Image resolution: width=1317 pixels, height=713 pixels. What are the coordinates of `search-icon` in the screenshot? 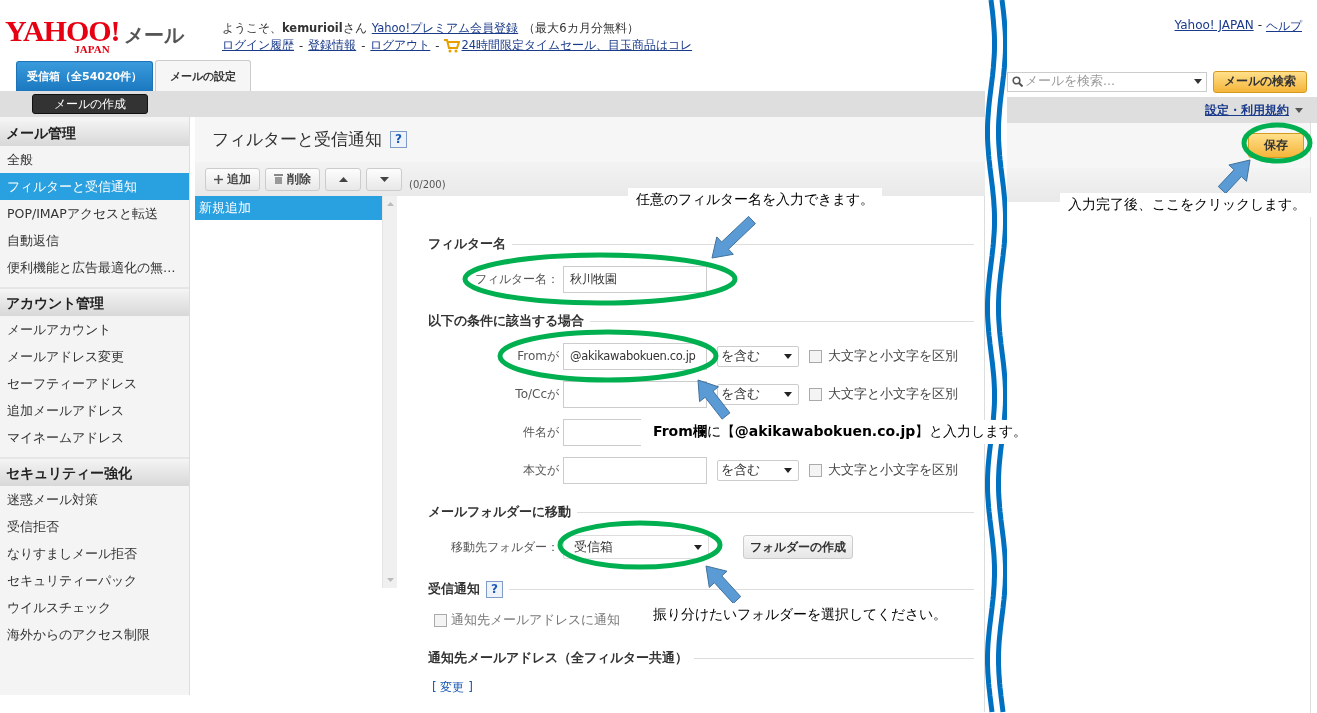 It's located at (1017, 81).